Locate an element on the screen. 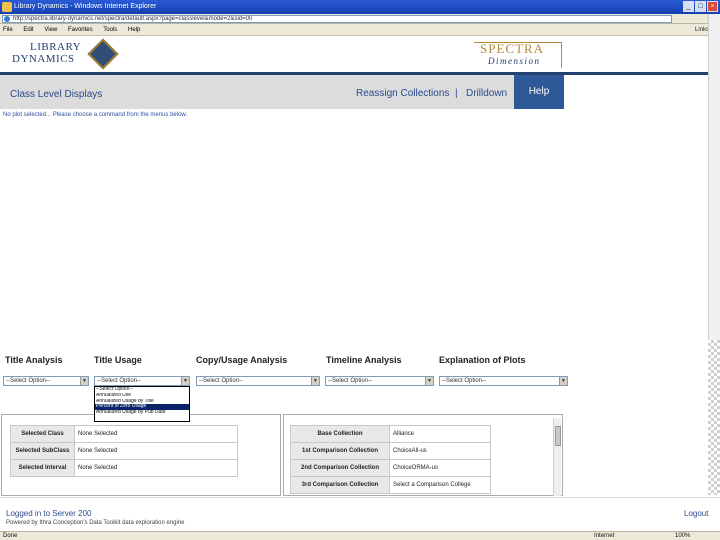 This screenshot has height=540, width=720. second-comparison-value: ChoiceORMA-us is located at coordinates (440, 468).